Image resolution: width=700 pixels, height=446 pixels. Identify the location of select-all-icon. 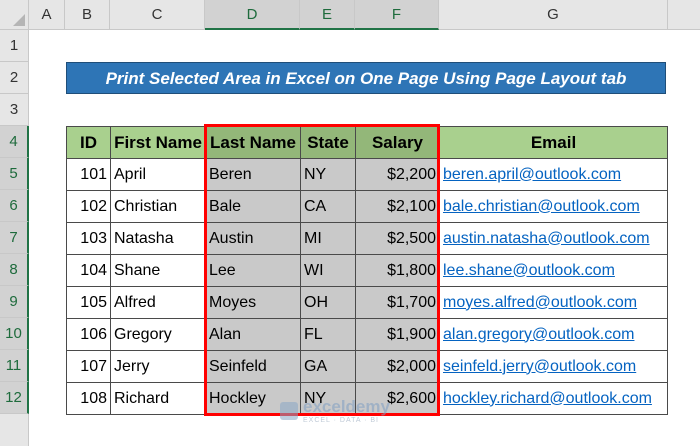
(19, 20).